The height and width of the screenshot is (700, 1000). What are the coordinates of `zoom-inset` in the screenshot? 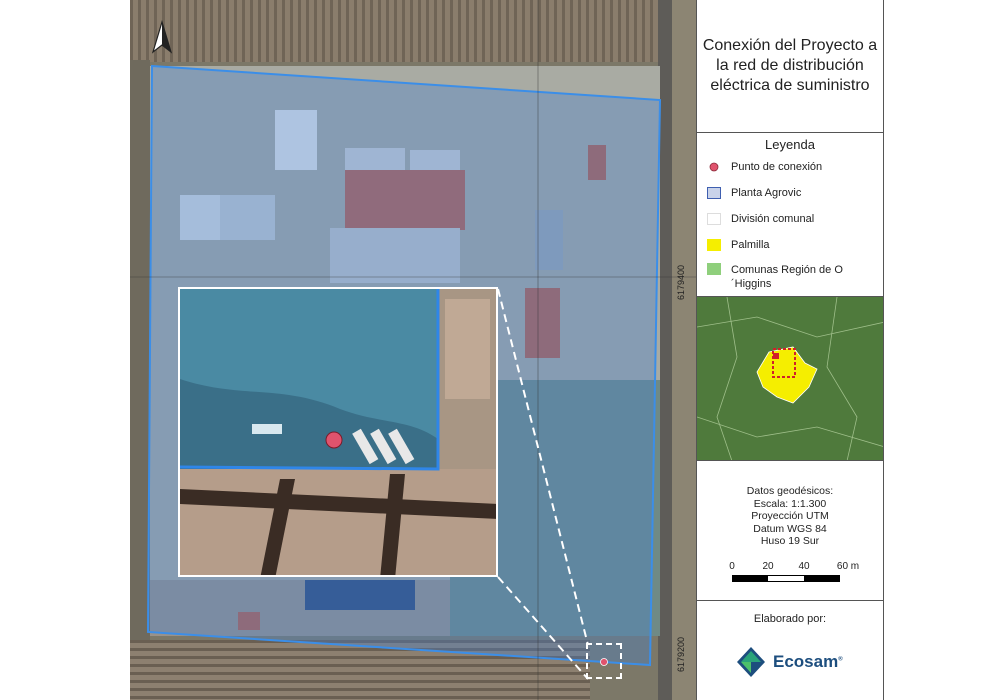 It's located at (338, 432).